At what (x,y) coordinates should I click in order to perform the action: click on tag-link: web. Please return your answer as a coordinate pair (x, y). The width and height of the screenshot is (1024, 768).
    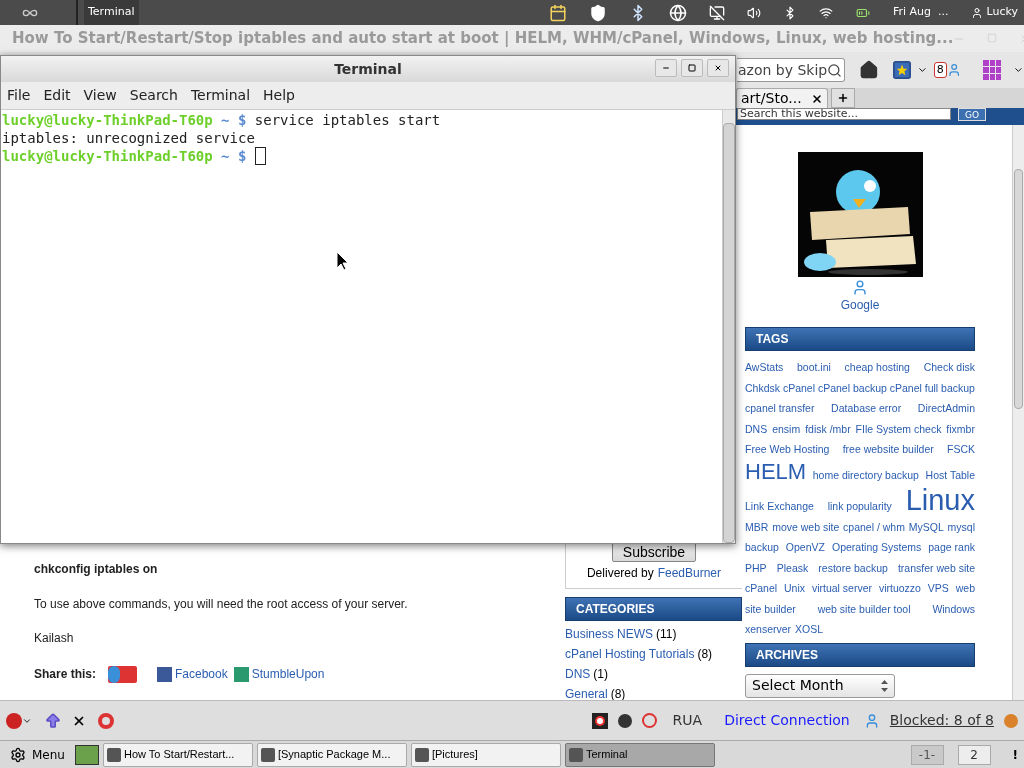
    Looking at the image, I should click on (965, 588).